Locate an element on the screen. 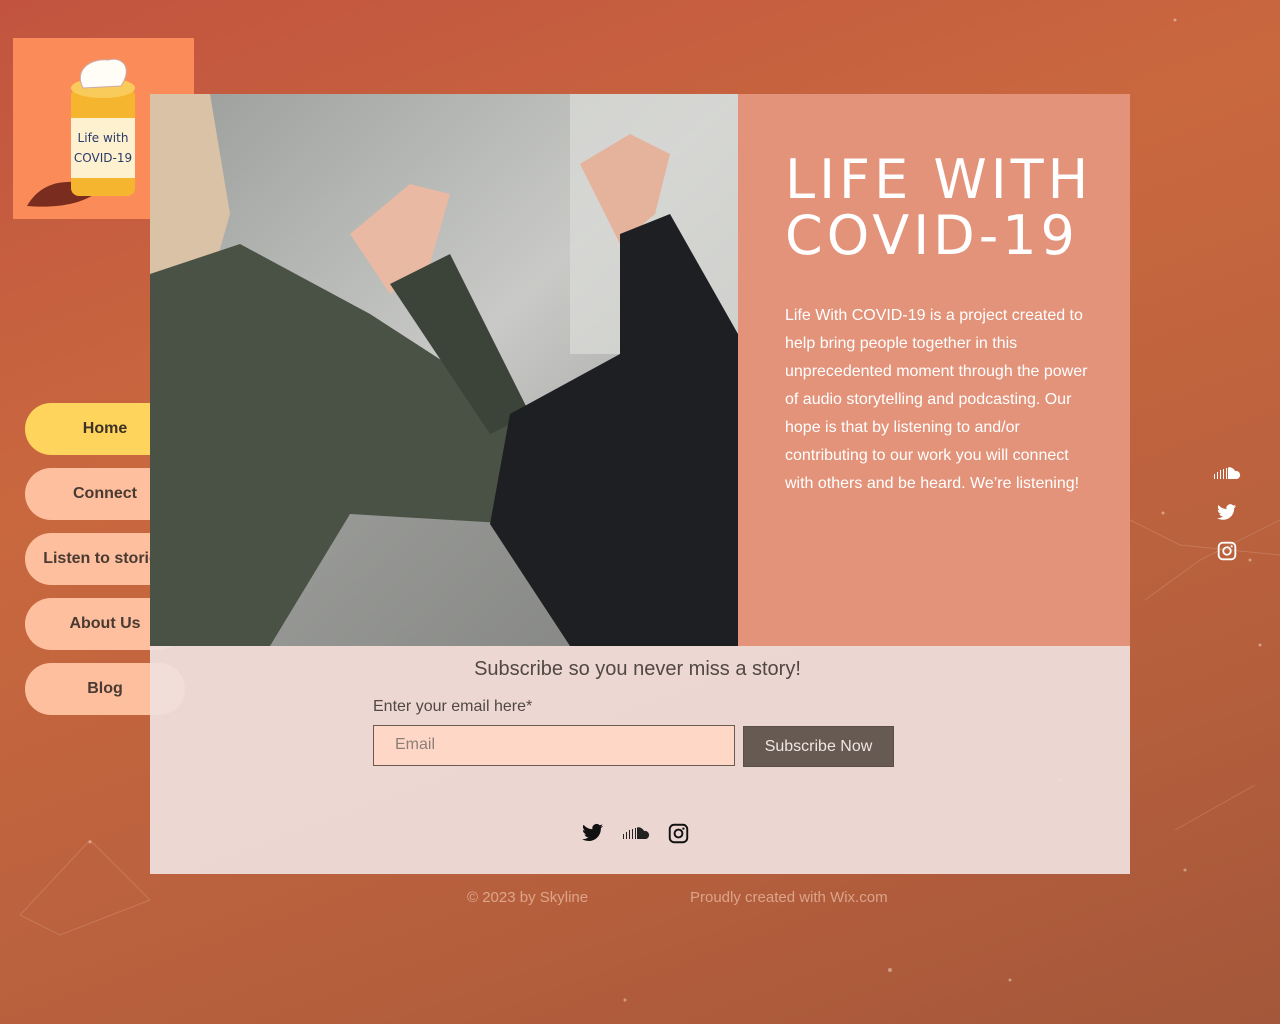 This screenshot has width=1280, height=1024. subscribe-button: Subscribe Now is located at coordinates (818, 746).